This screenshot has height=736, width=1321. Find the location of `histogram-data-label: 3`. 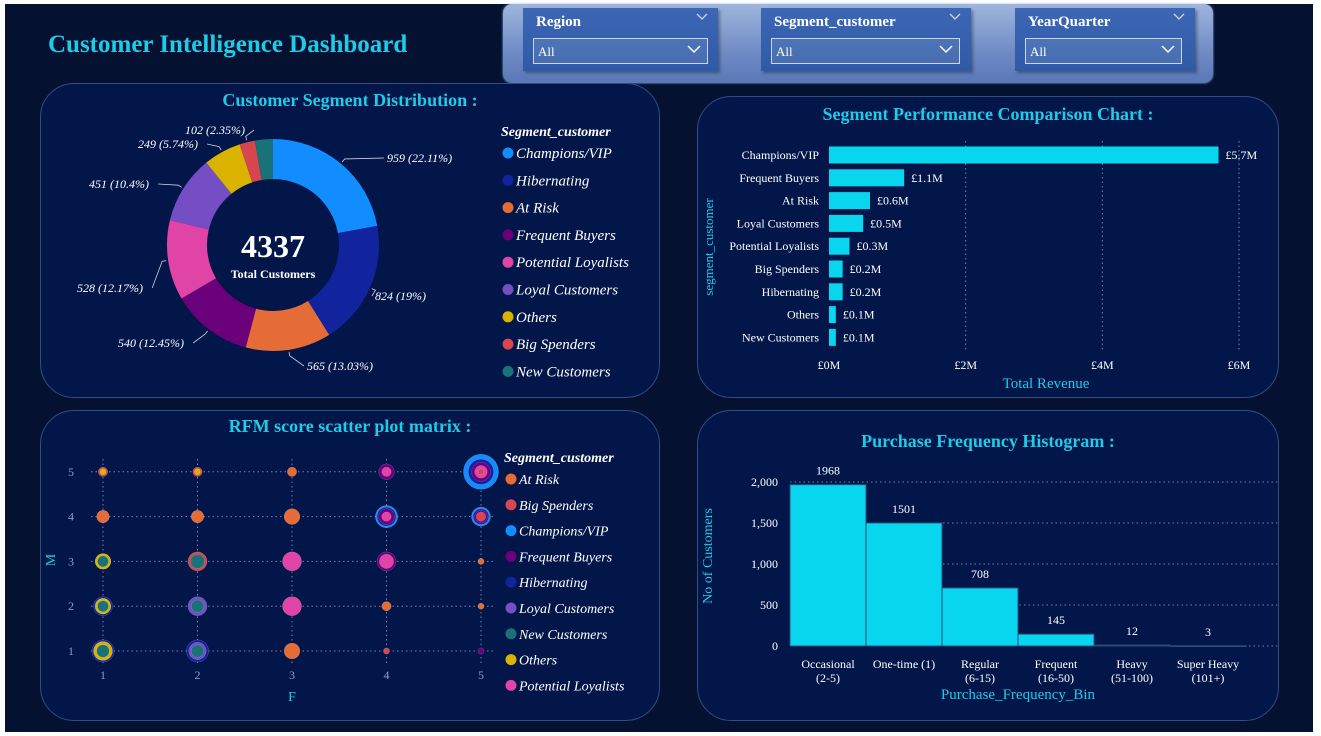

histogram-data-label: 3 is located at coordinates (1208, 632).